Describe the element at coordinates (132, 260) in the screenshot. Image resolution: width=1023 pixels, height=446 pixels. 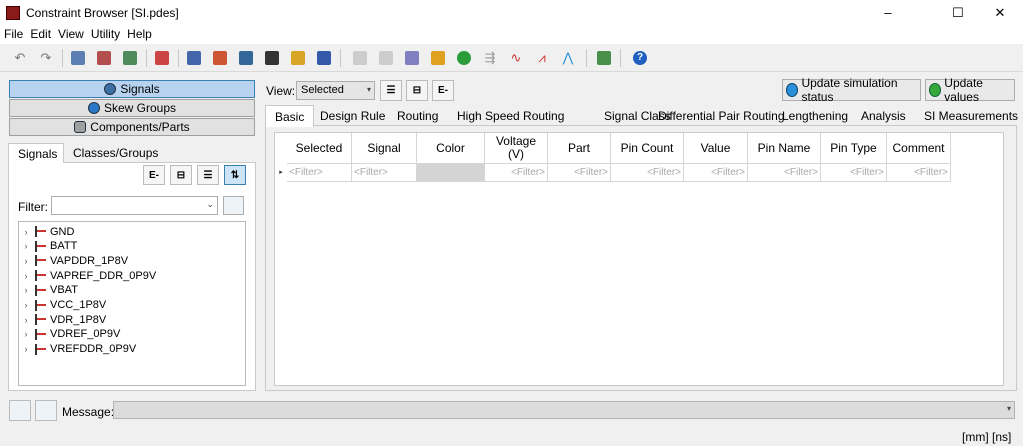
I see `tree-item: › VAPDDR_1P8V` at that location.